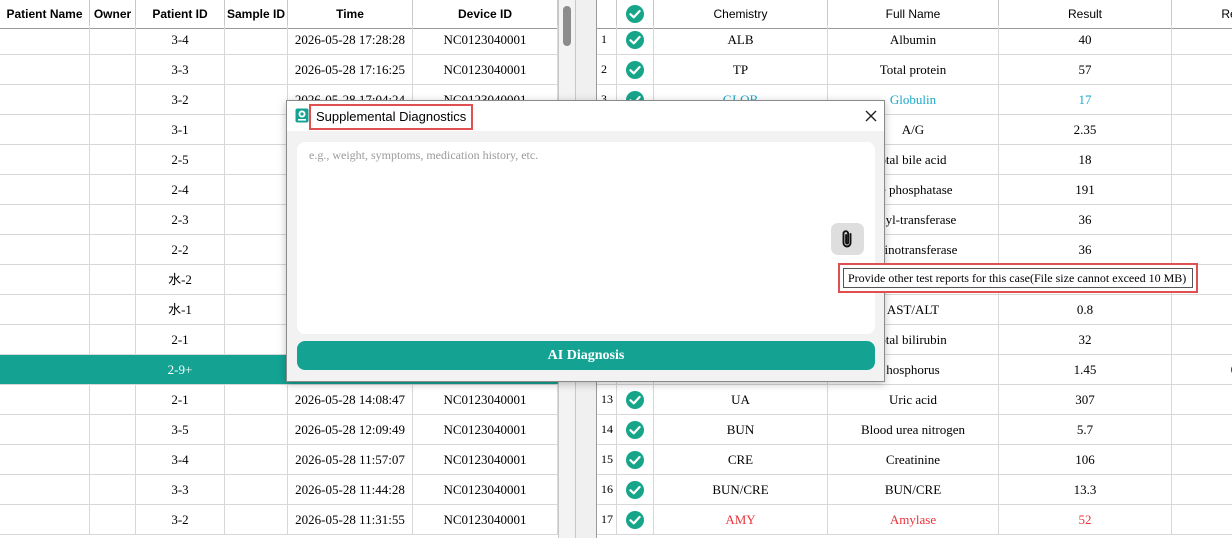  I want to click on col-owner: Owner, so click(113, 14).